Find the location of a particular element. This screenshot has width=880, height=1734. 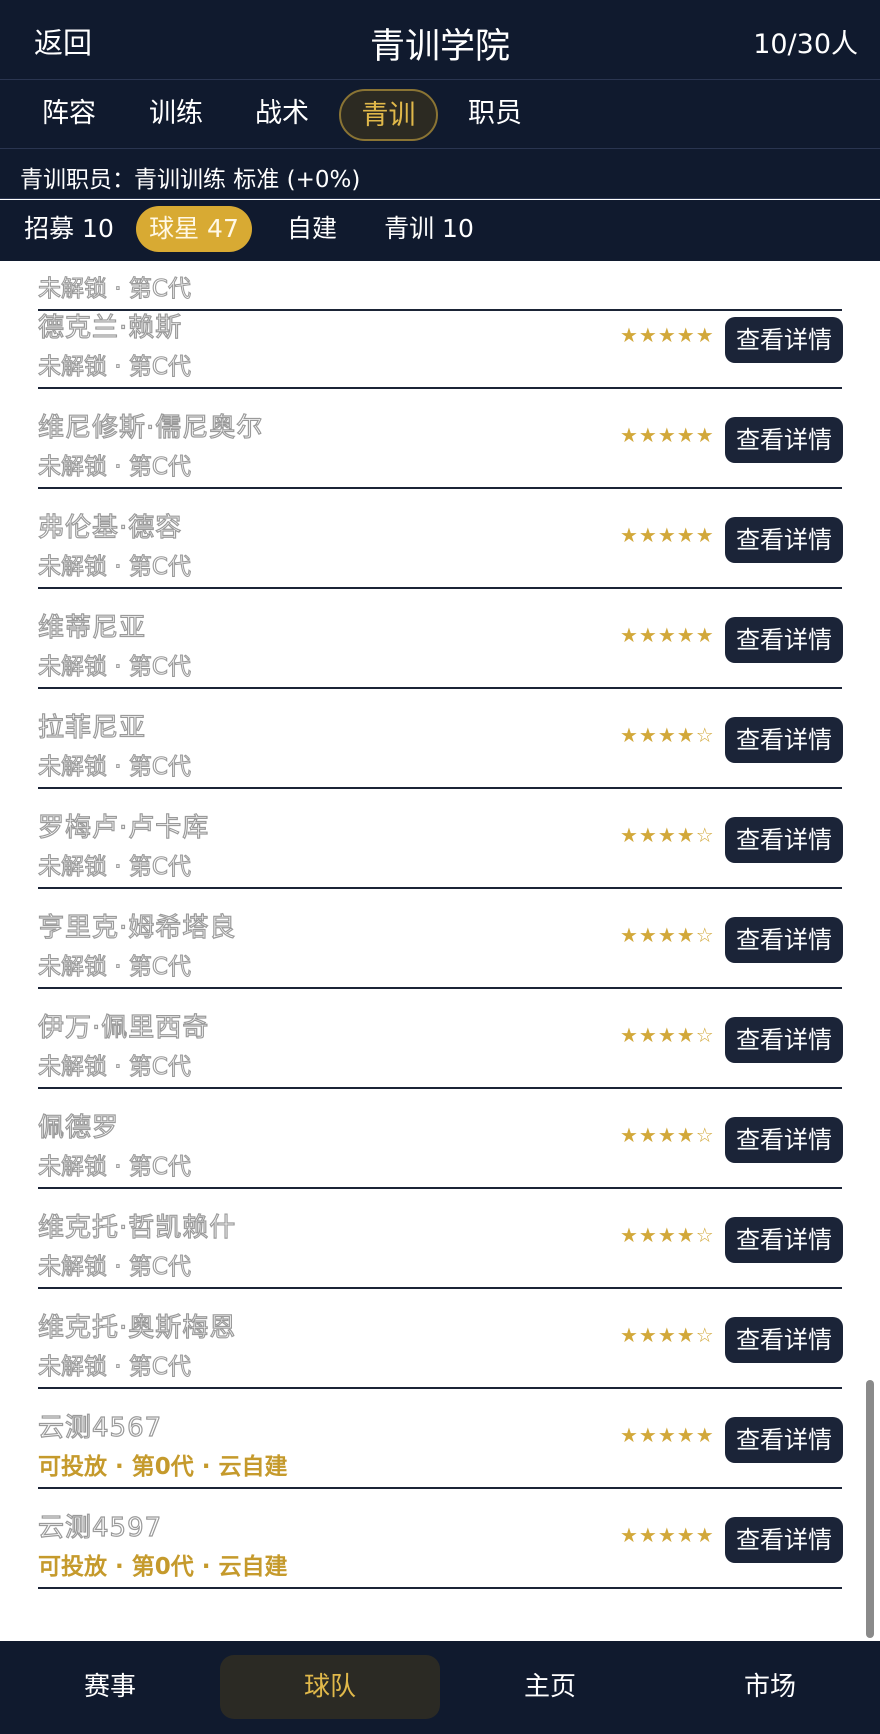

sub-tabs: 招募 10 球星 47 自建 青训 10 is located at coordinates (440, 230).